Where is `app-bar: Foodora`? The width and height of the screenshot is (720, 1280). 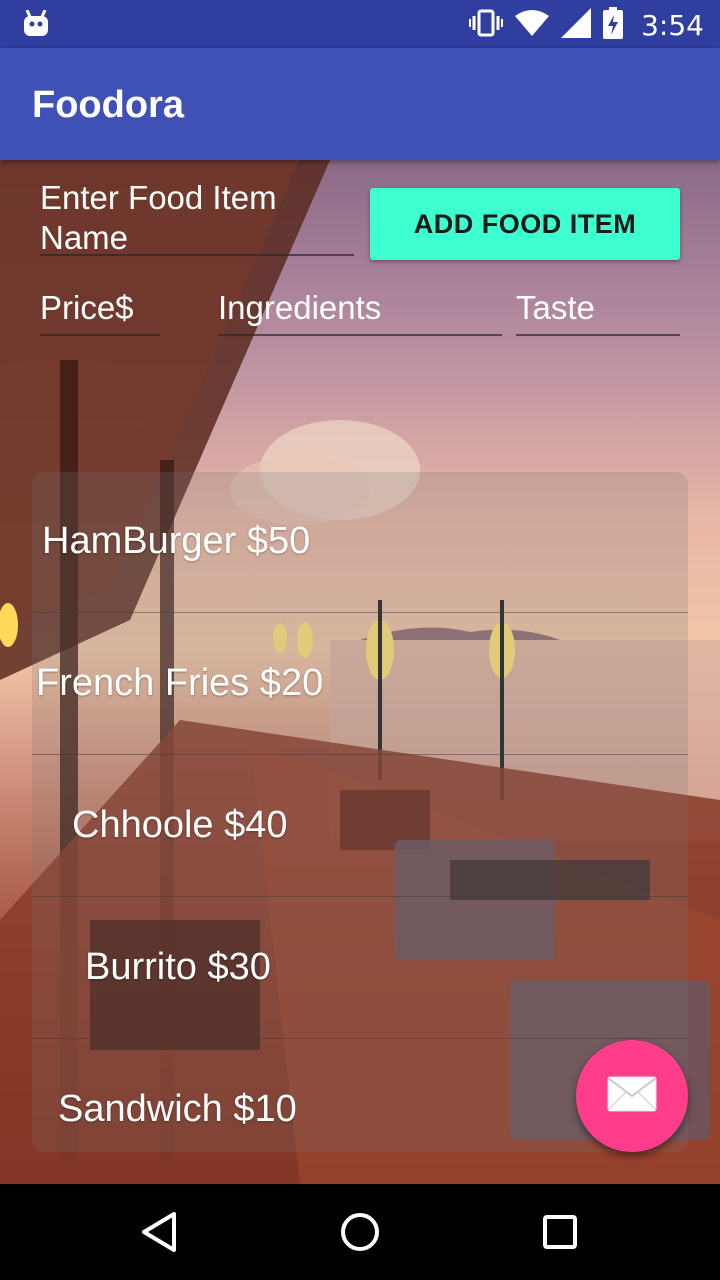
app-bar: Foodora is located at coordinates (360, 104).